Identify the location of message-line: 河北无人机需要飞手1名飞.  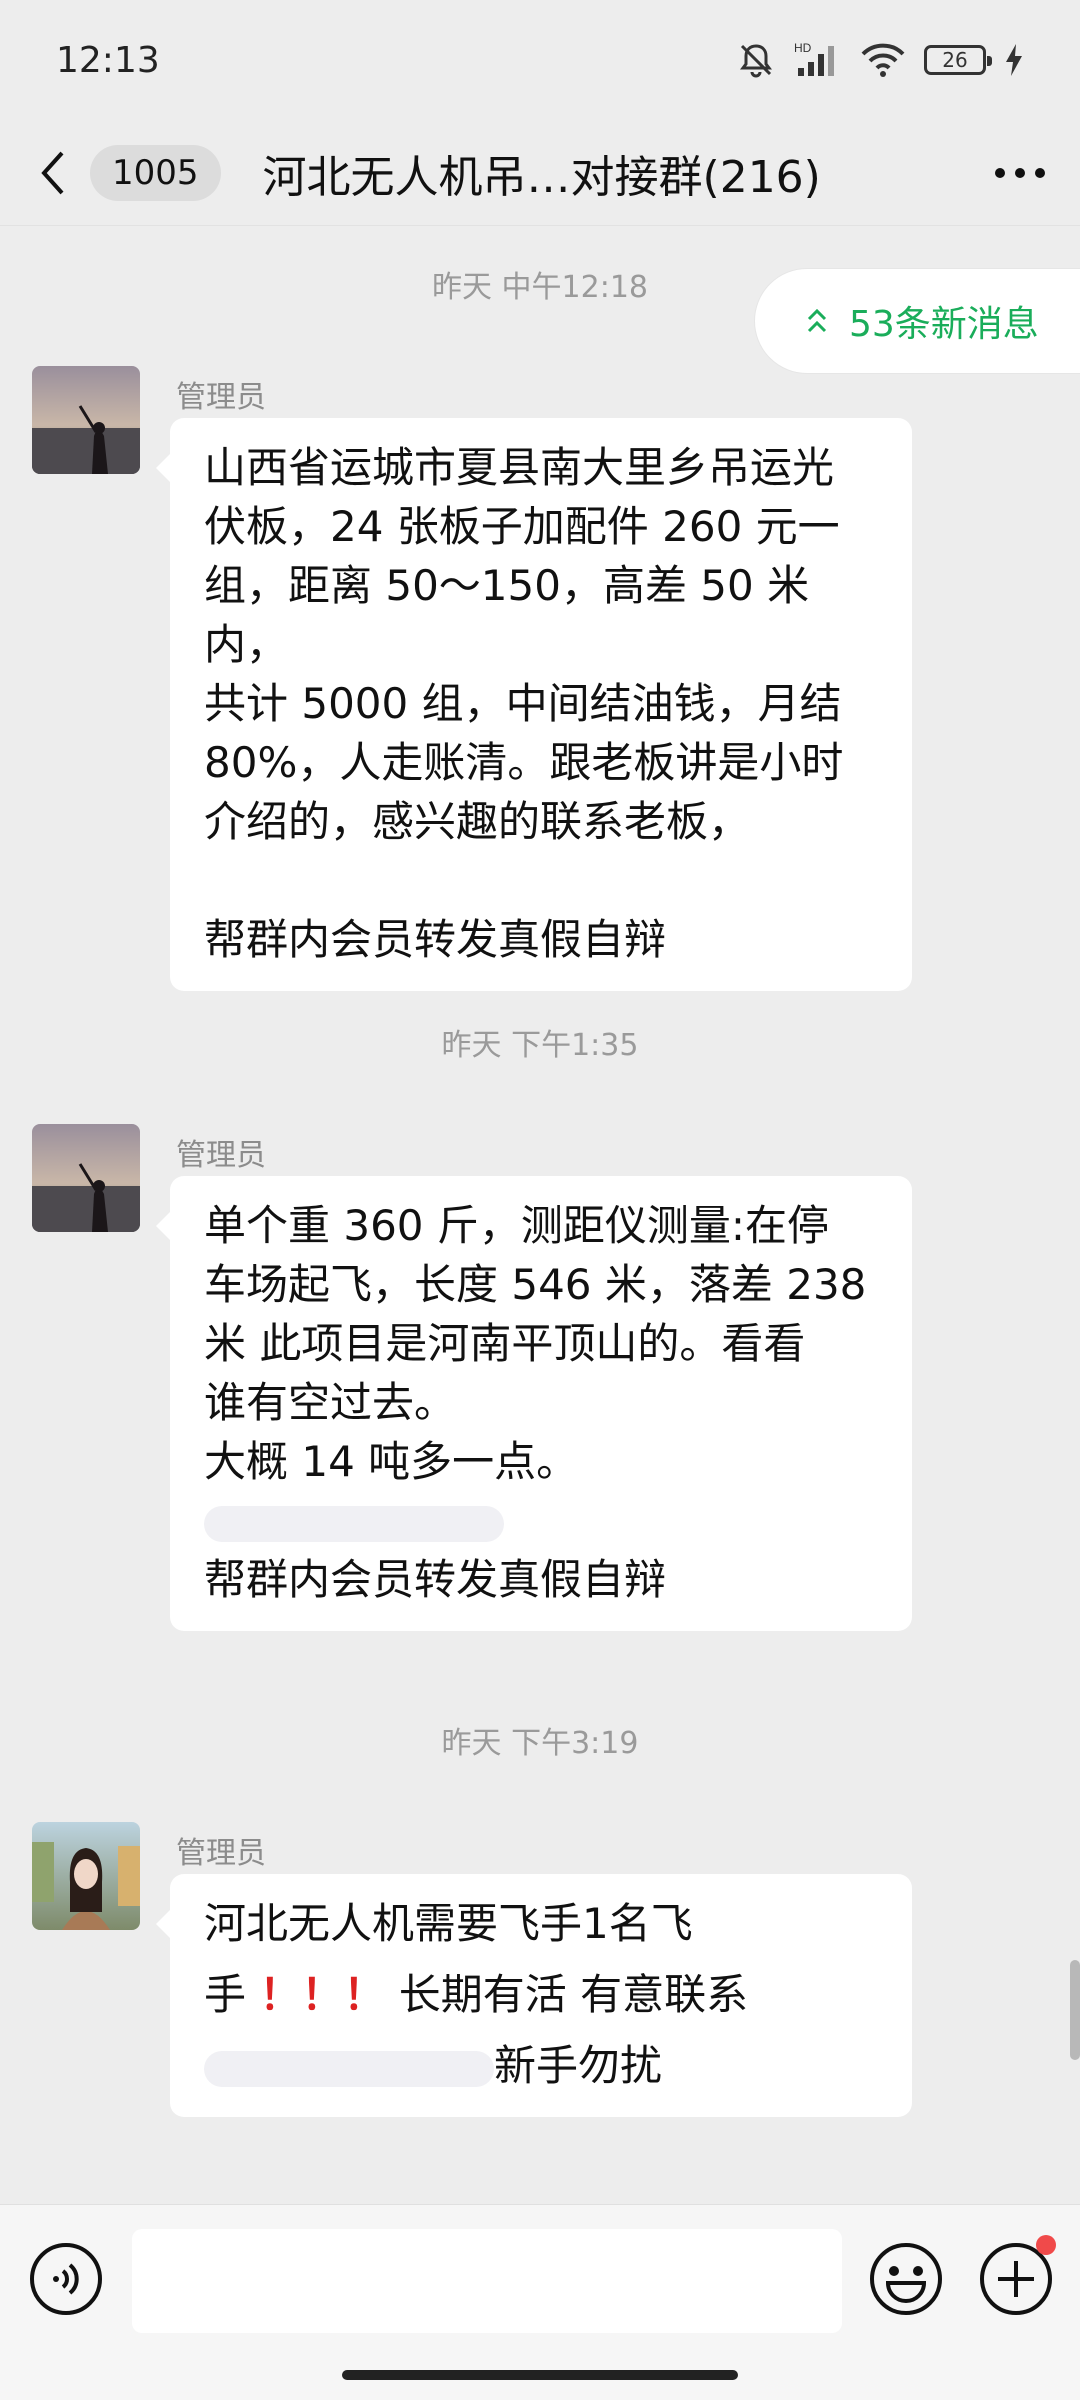
(541, 1923).